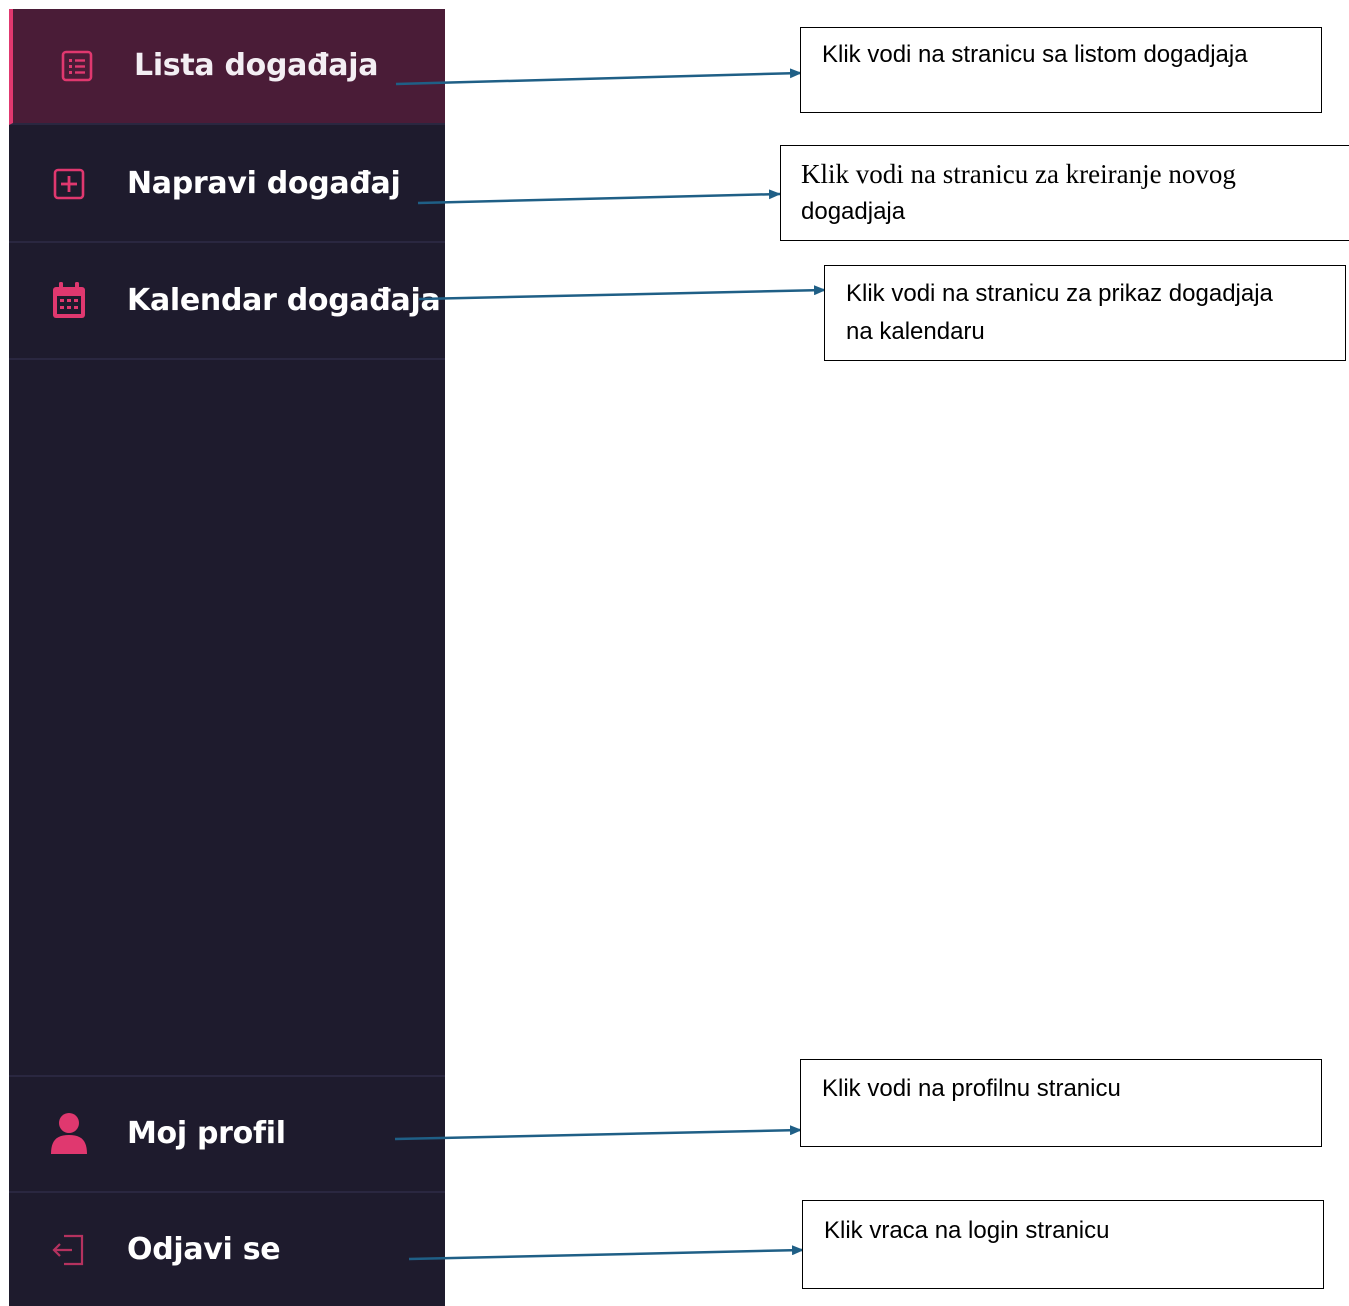 Image resolution: width=1349 pixels, height=1306 pixels. What do you see at coordinates (599, 197) in the screenshot?
I see `arrow-create-event` at bounding box center [599, 197].